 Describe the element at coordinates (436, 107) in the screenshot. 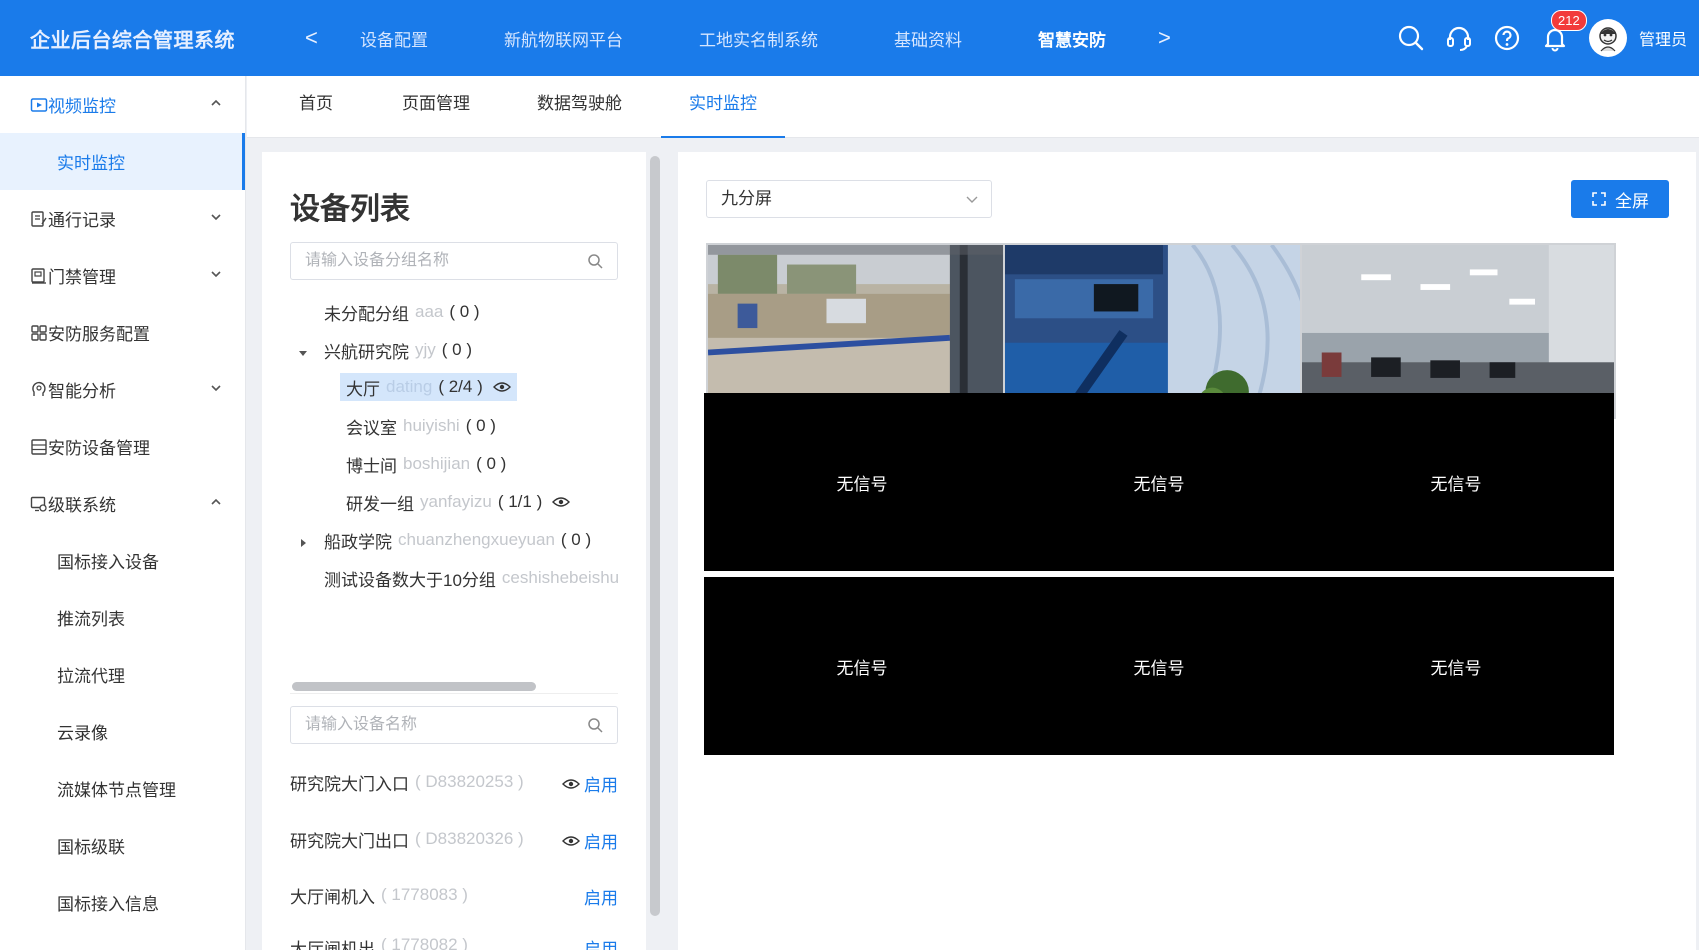

I see `tab-page-management: 页面管理` at that location.